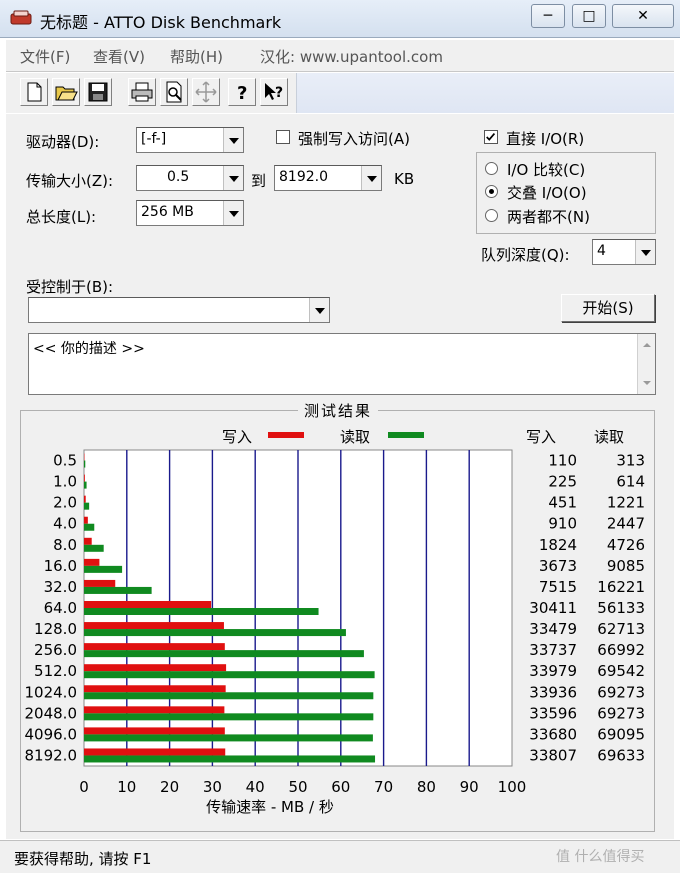 This screenshot has width=680, height=873. What do you see at coordinates (70, 287) in the screenshot?
I see `controlled-by-label: 受控制于(B):` at bounding box center [70, 287].